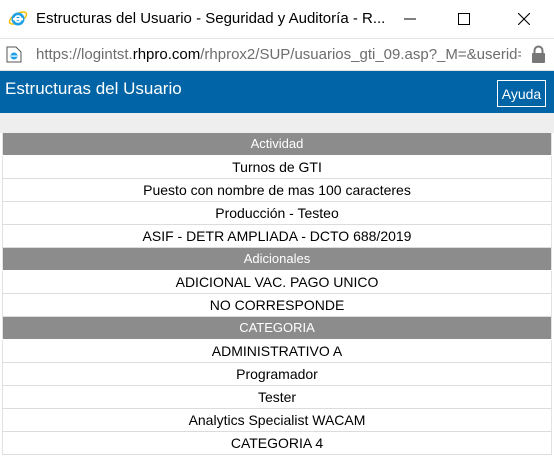 Image resolution: width=554 pixels, height=463 pixels. I want to click on structure-item: Analytics Specialist WACAM, so click(277, 420).